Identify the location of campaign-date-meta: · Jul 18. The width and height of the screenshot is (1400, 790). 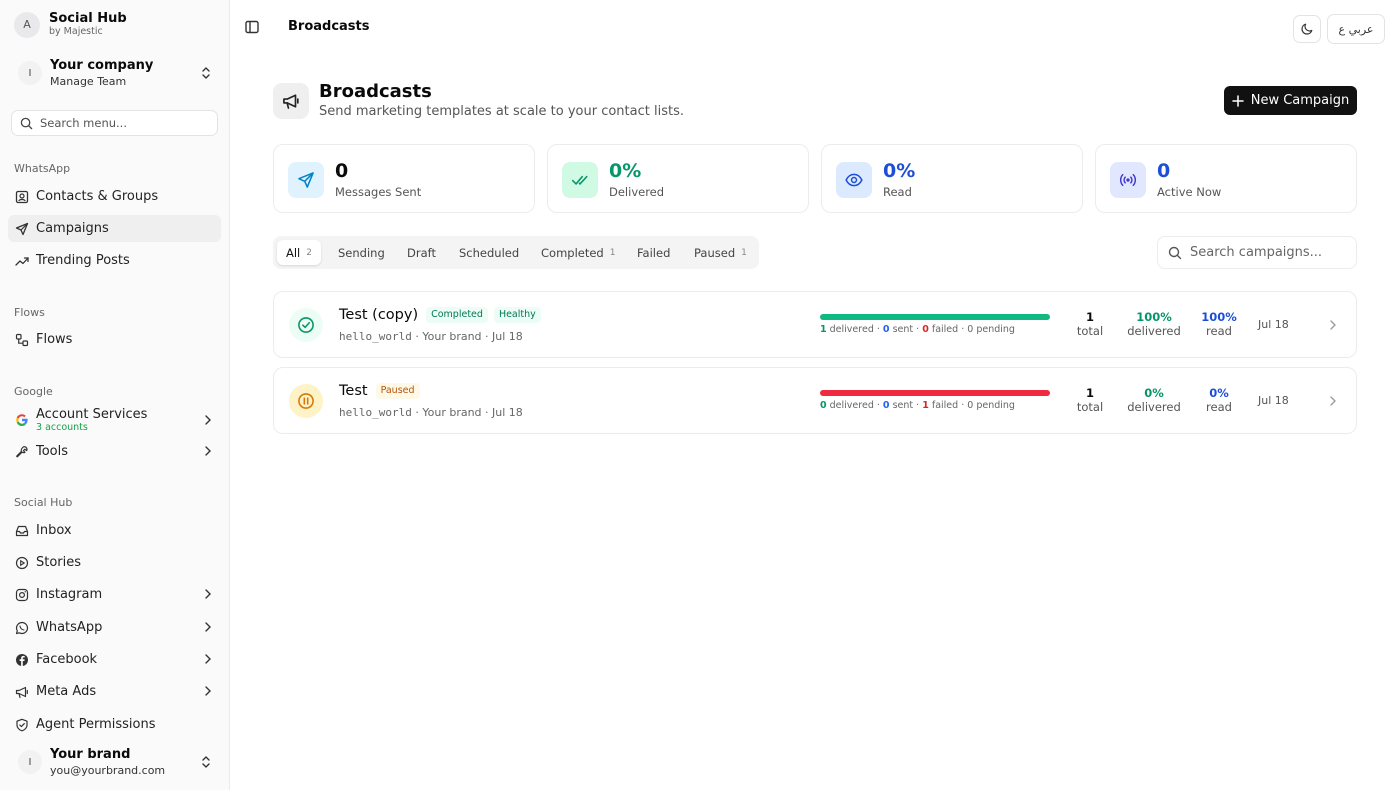
(504, 412).